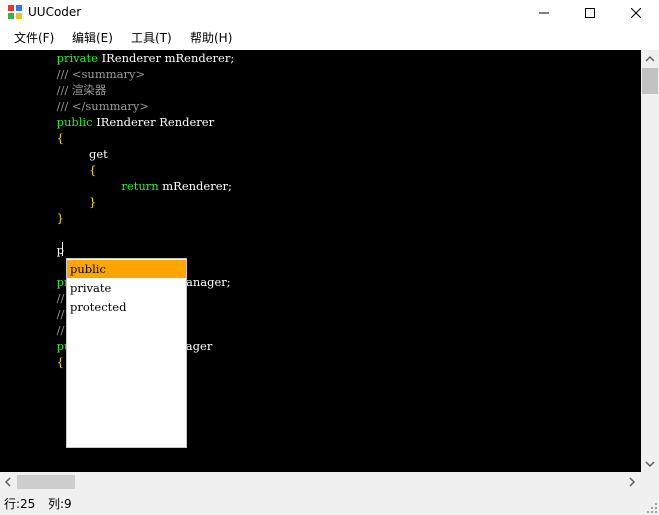  I want to click on code-line: get, so click(98, 154).